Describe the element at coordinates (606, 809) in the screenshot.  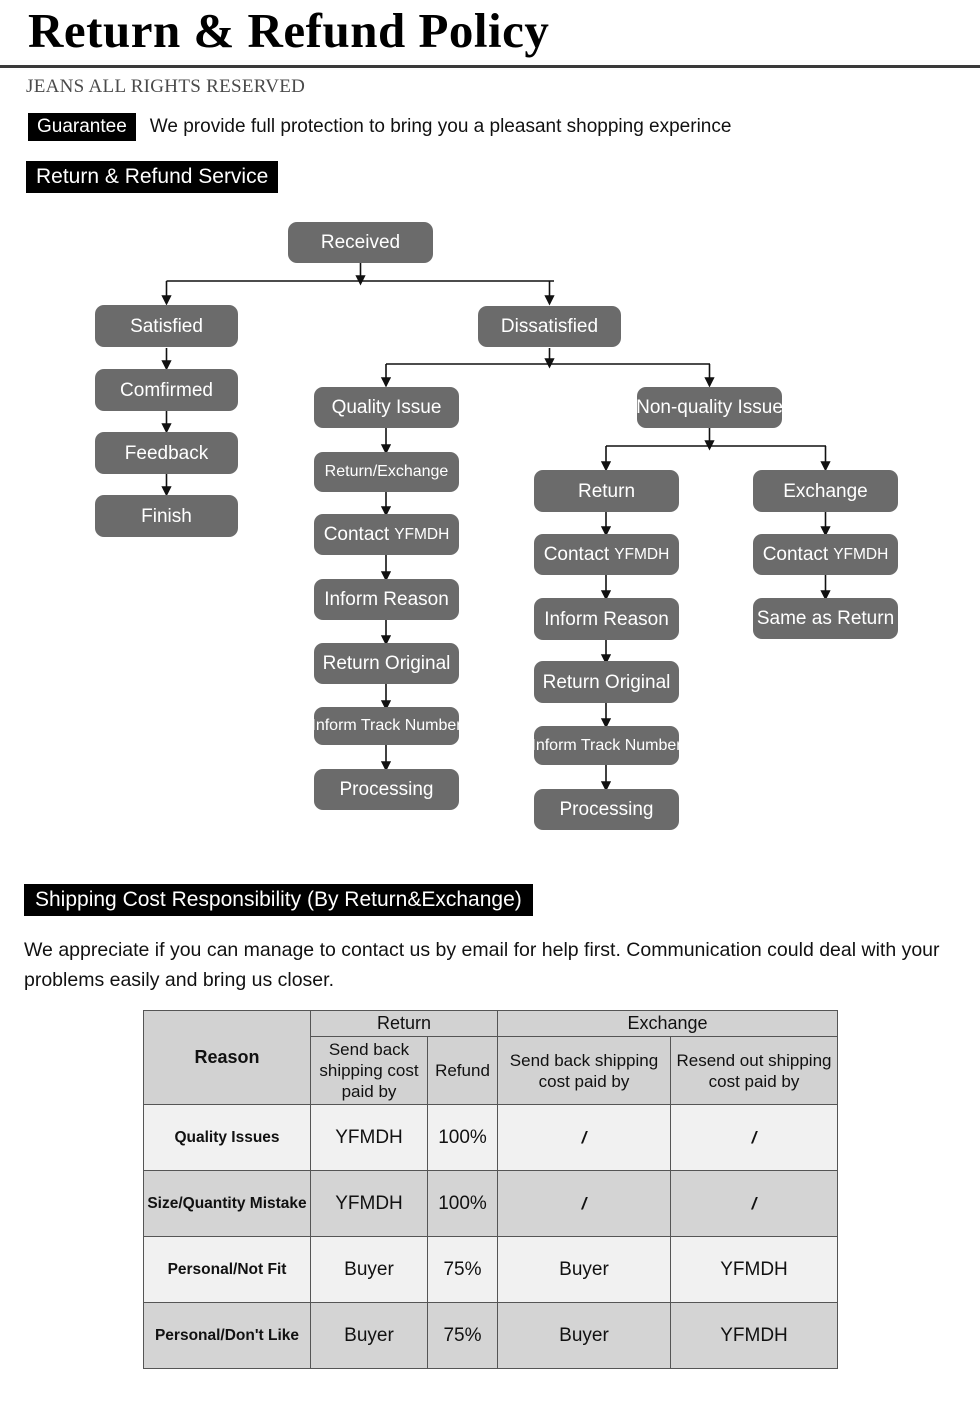
I see `flow-node-return-processing: Processing` at that location.